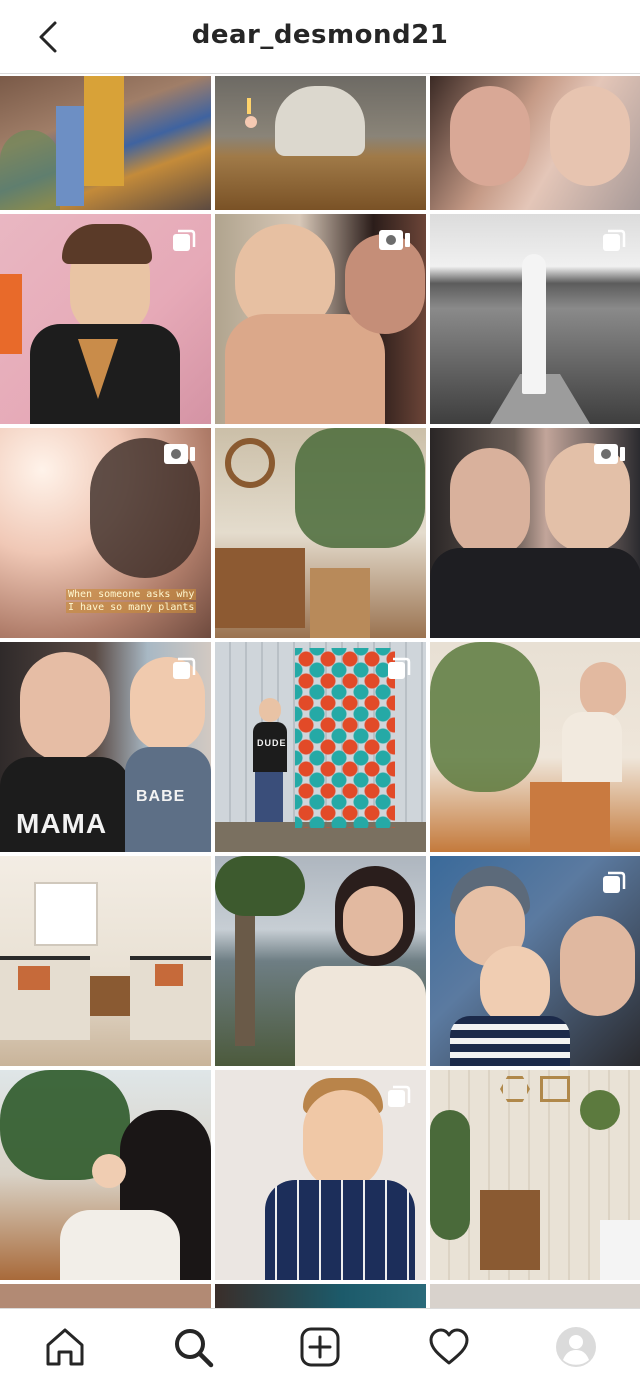 This screenshot has width=640, height=1386. I want to click on top-bar: dear_desmond21, so click(320, 37).